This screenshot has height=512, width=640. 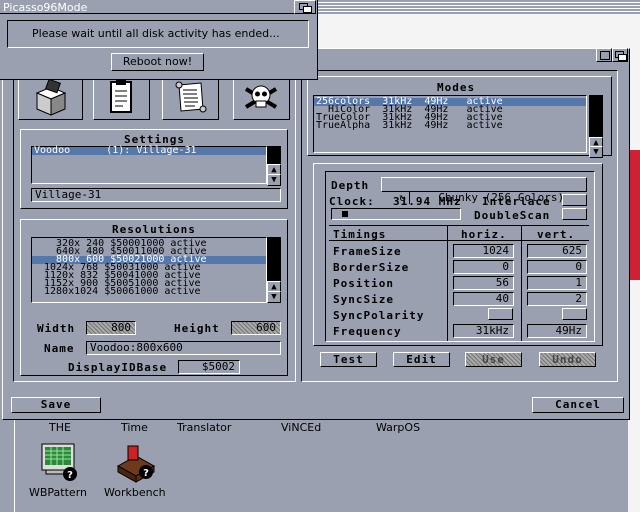 I want to click on clock-value: 31.94 MHz, so click(x=427, y=201).